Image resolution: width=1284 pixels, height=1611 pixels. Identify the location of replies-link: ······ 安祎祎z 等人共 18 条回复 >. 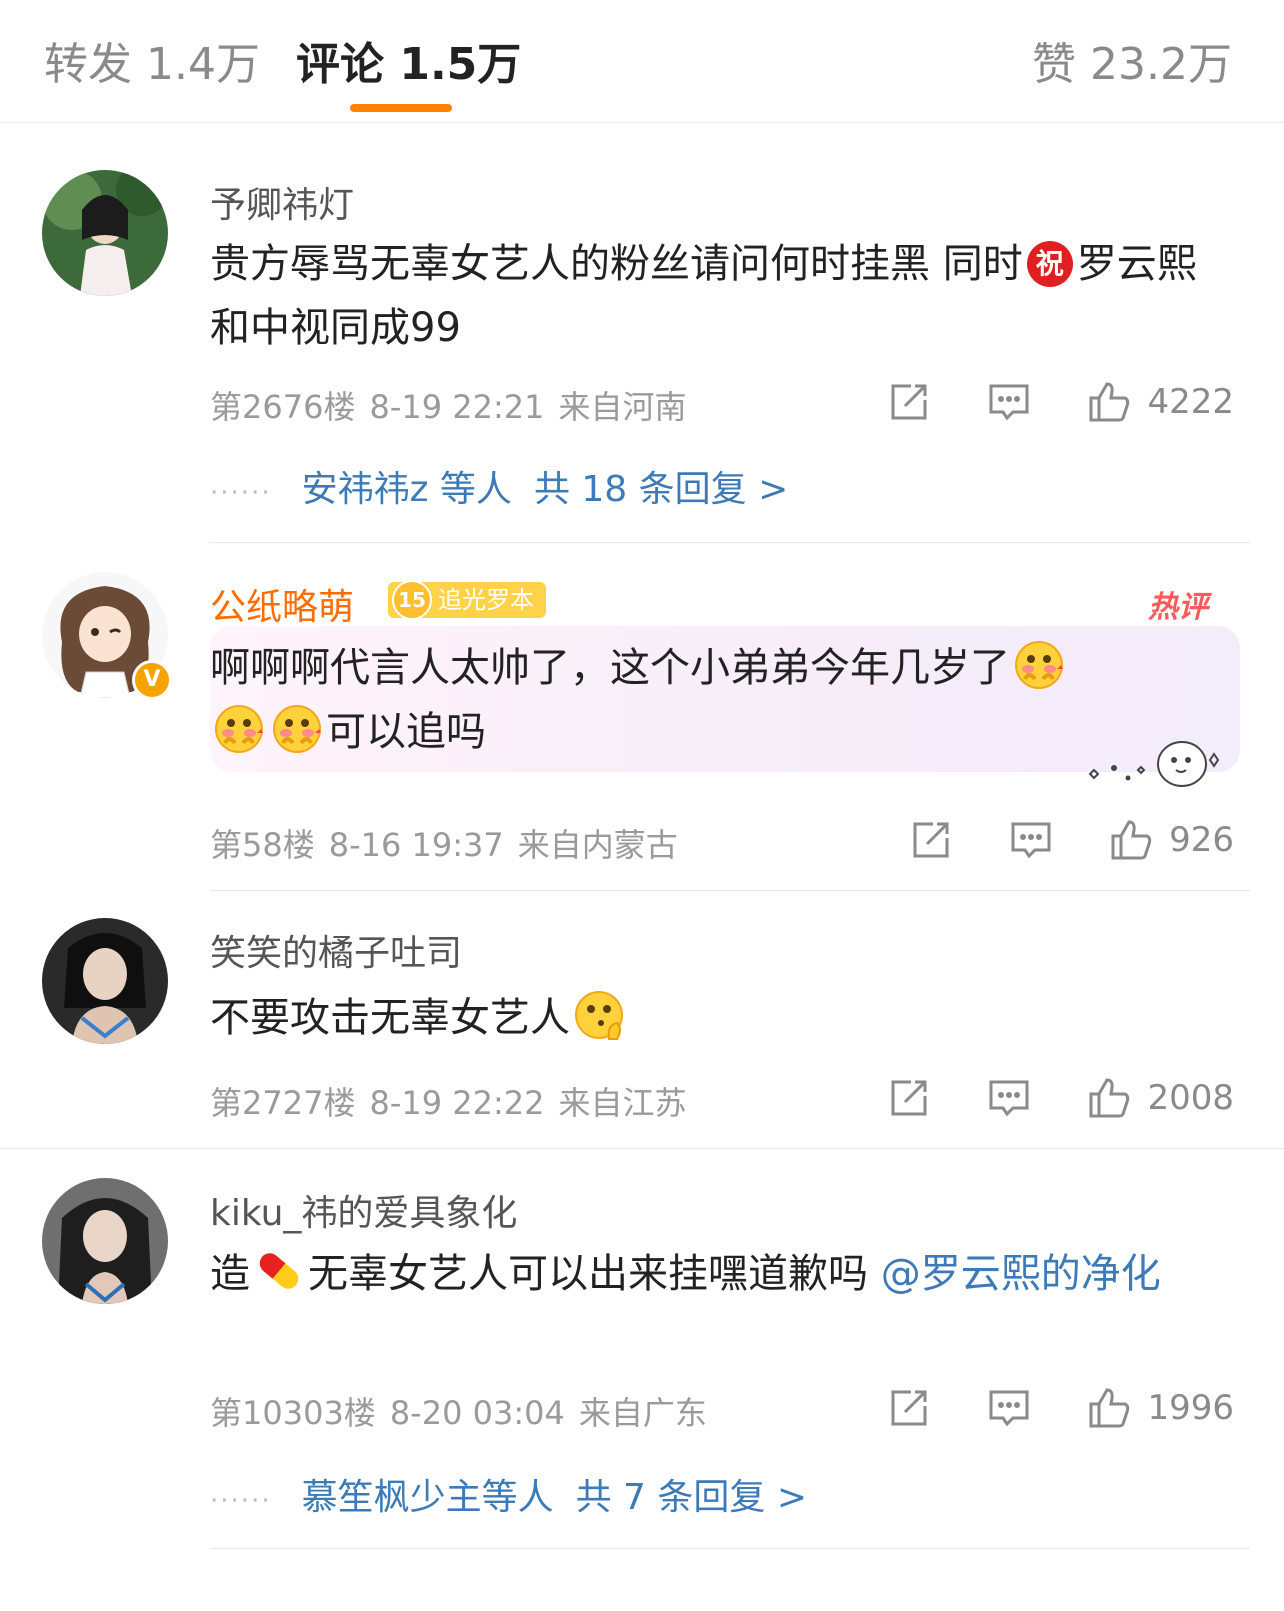
(499, 486).